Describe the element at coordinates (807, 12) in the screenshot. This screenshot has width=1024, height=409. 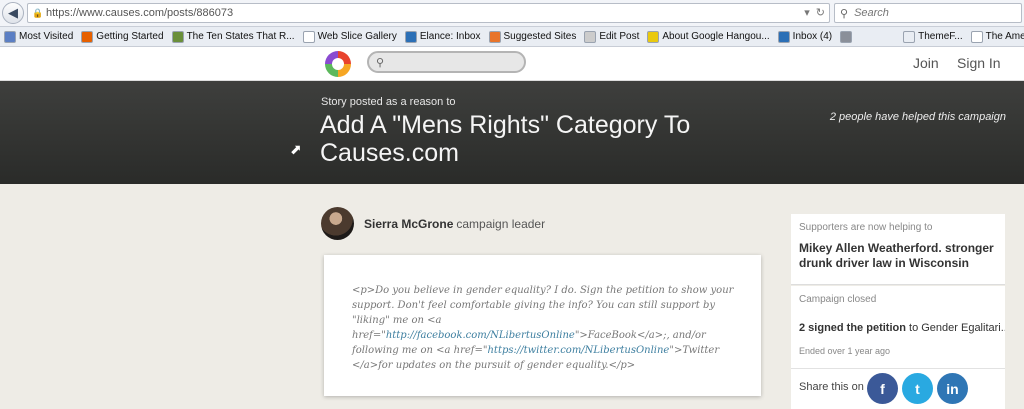
I see `dropdown-arrow-icon: ▾` at that location.